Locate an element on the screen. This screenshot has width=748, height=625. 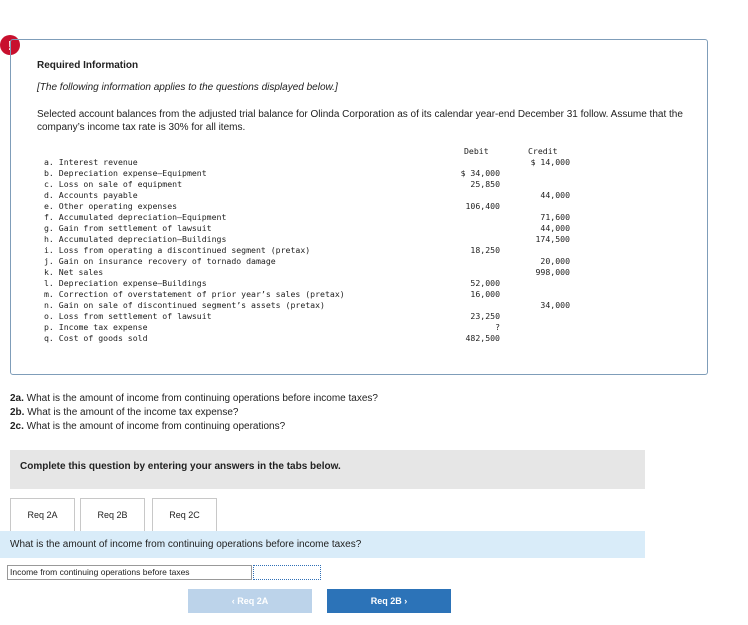
credit-cell: $ 14,000 is located at coordinates (550, 162).